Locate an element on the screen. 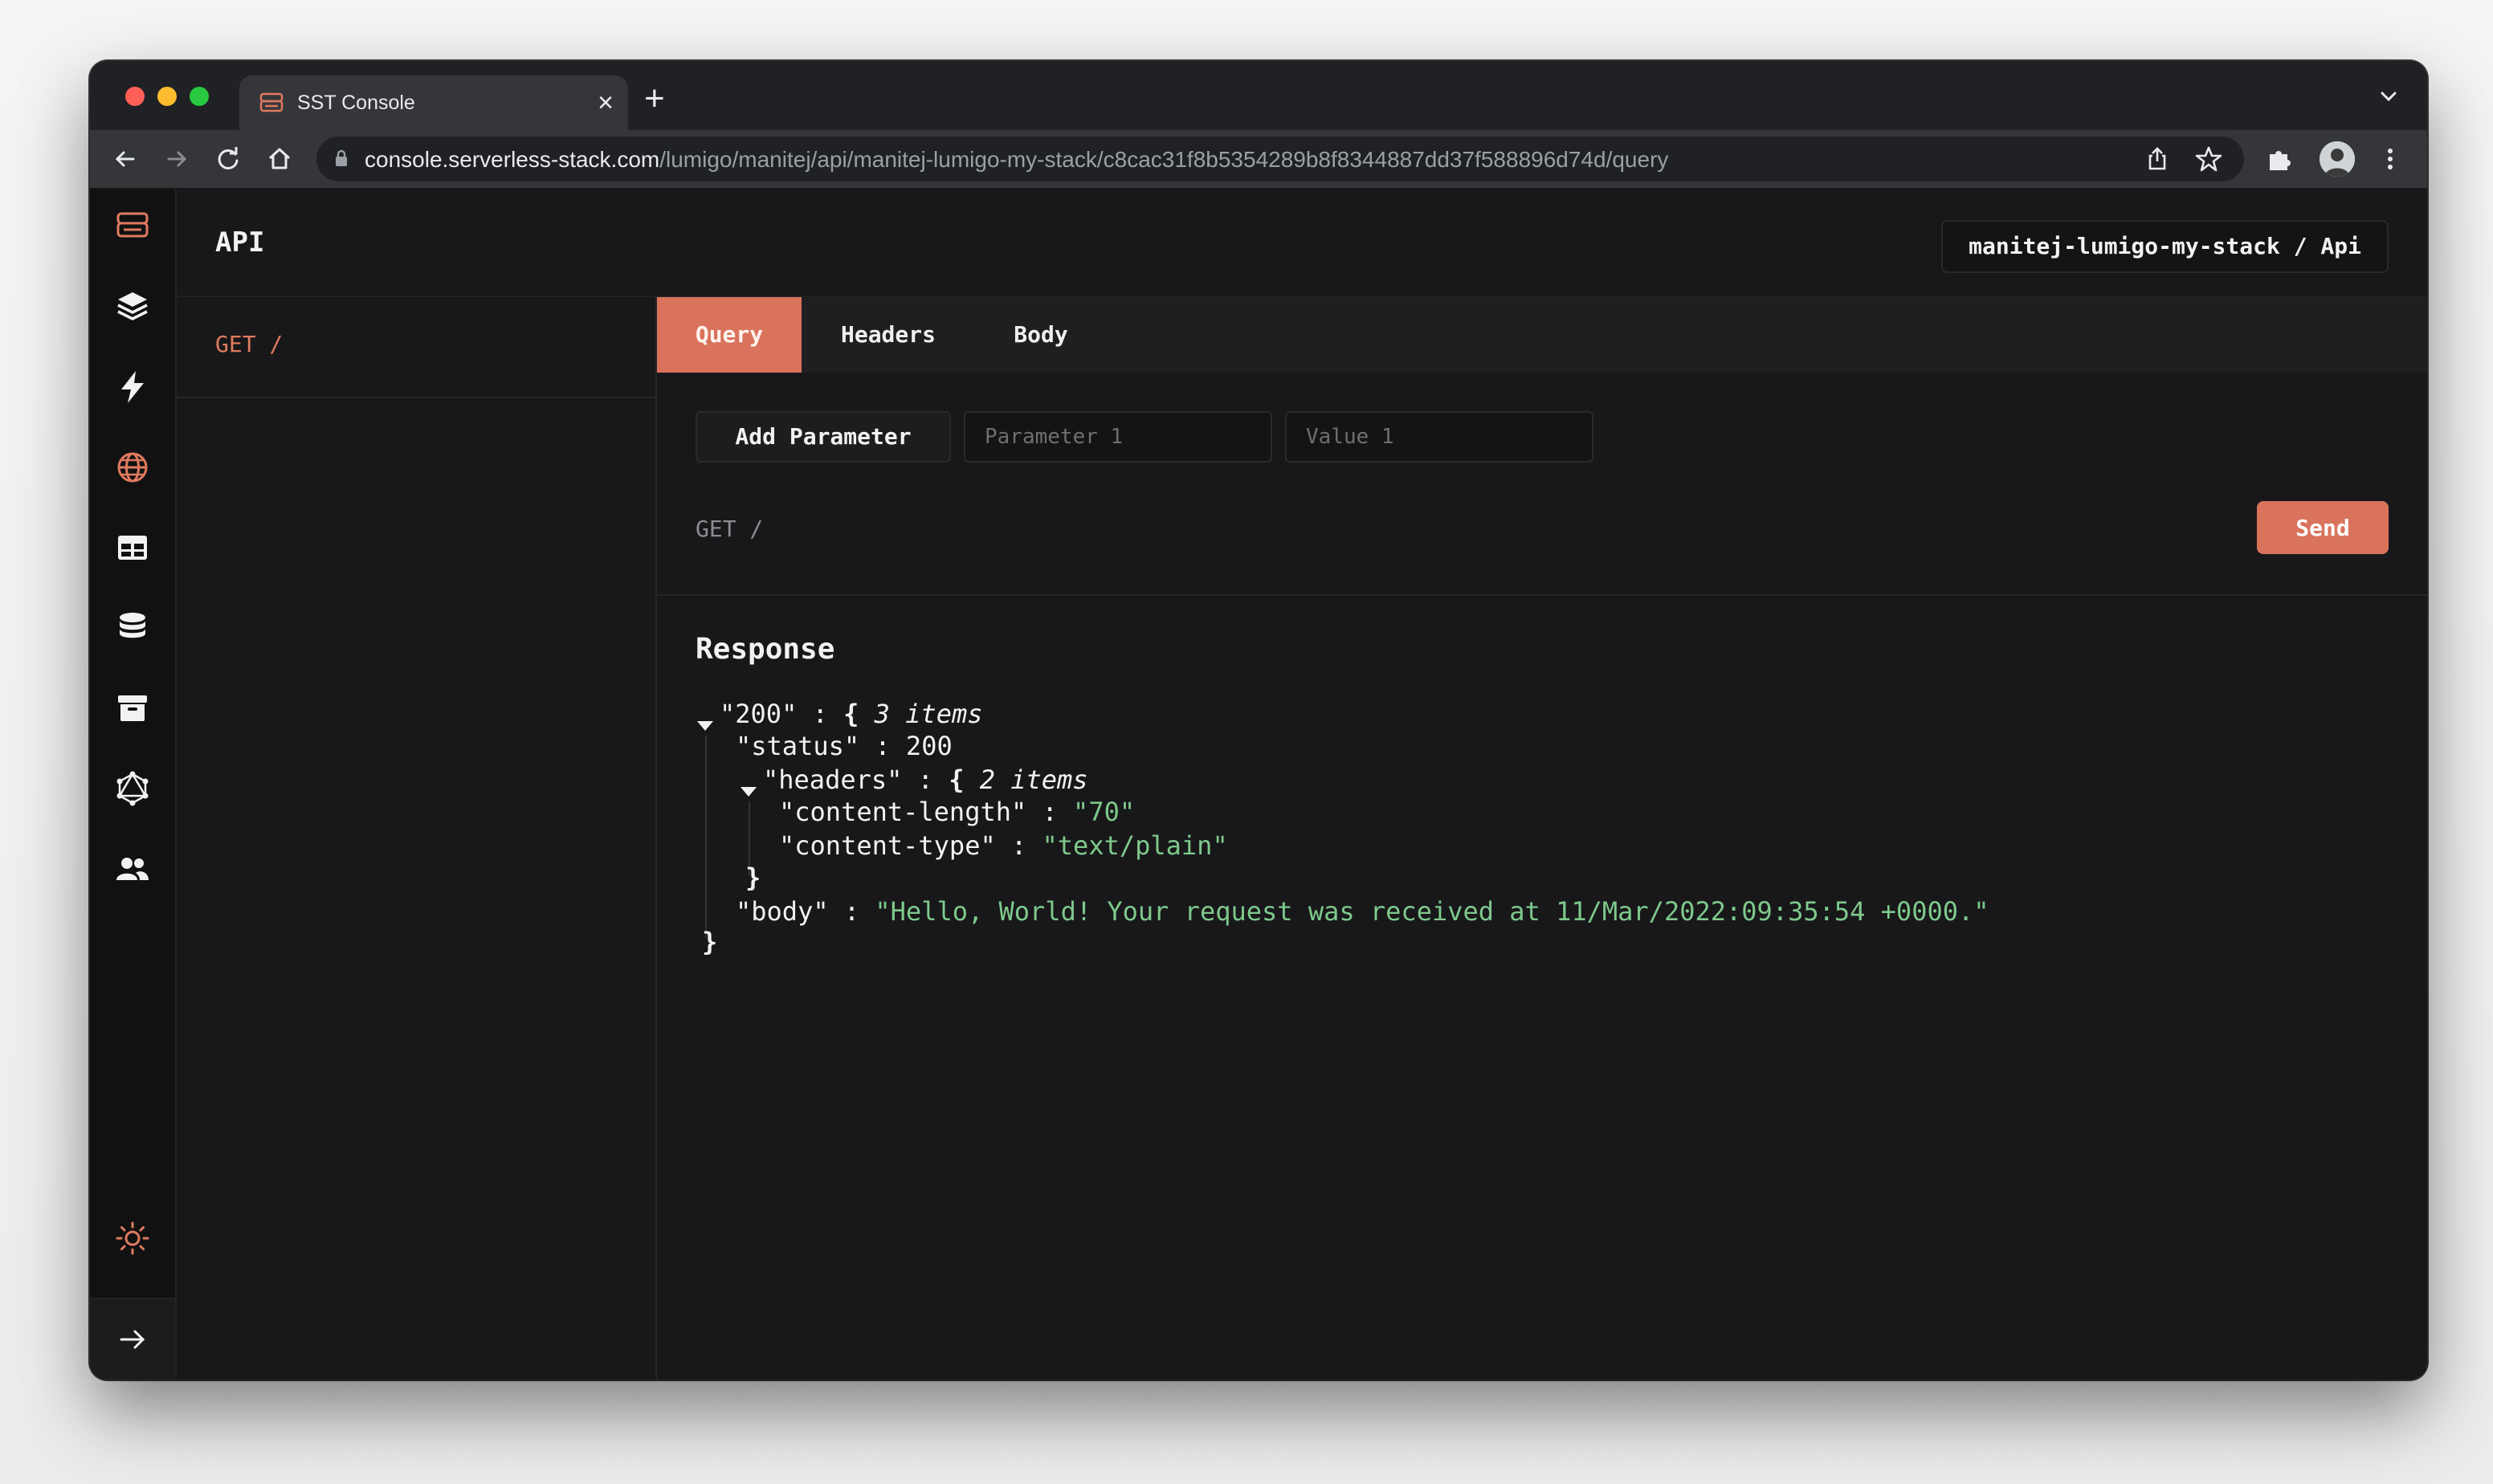 This screenshot has height=1484, width=2493. api-icon is located at coordinates (132, 467).